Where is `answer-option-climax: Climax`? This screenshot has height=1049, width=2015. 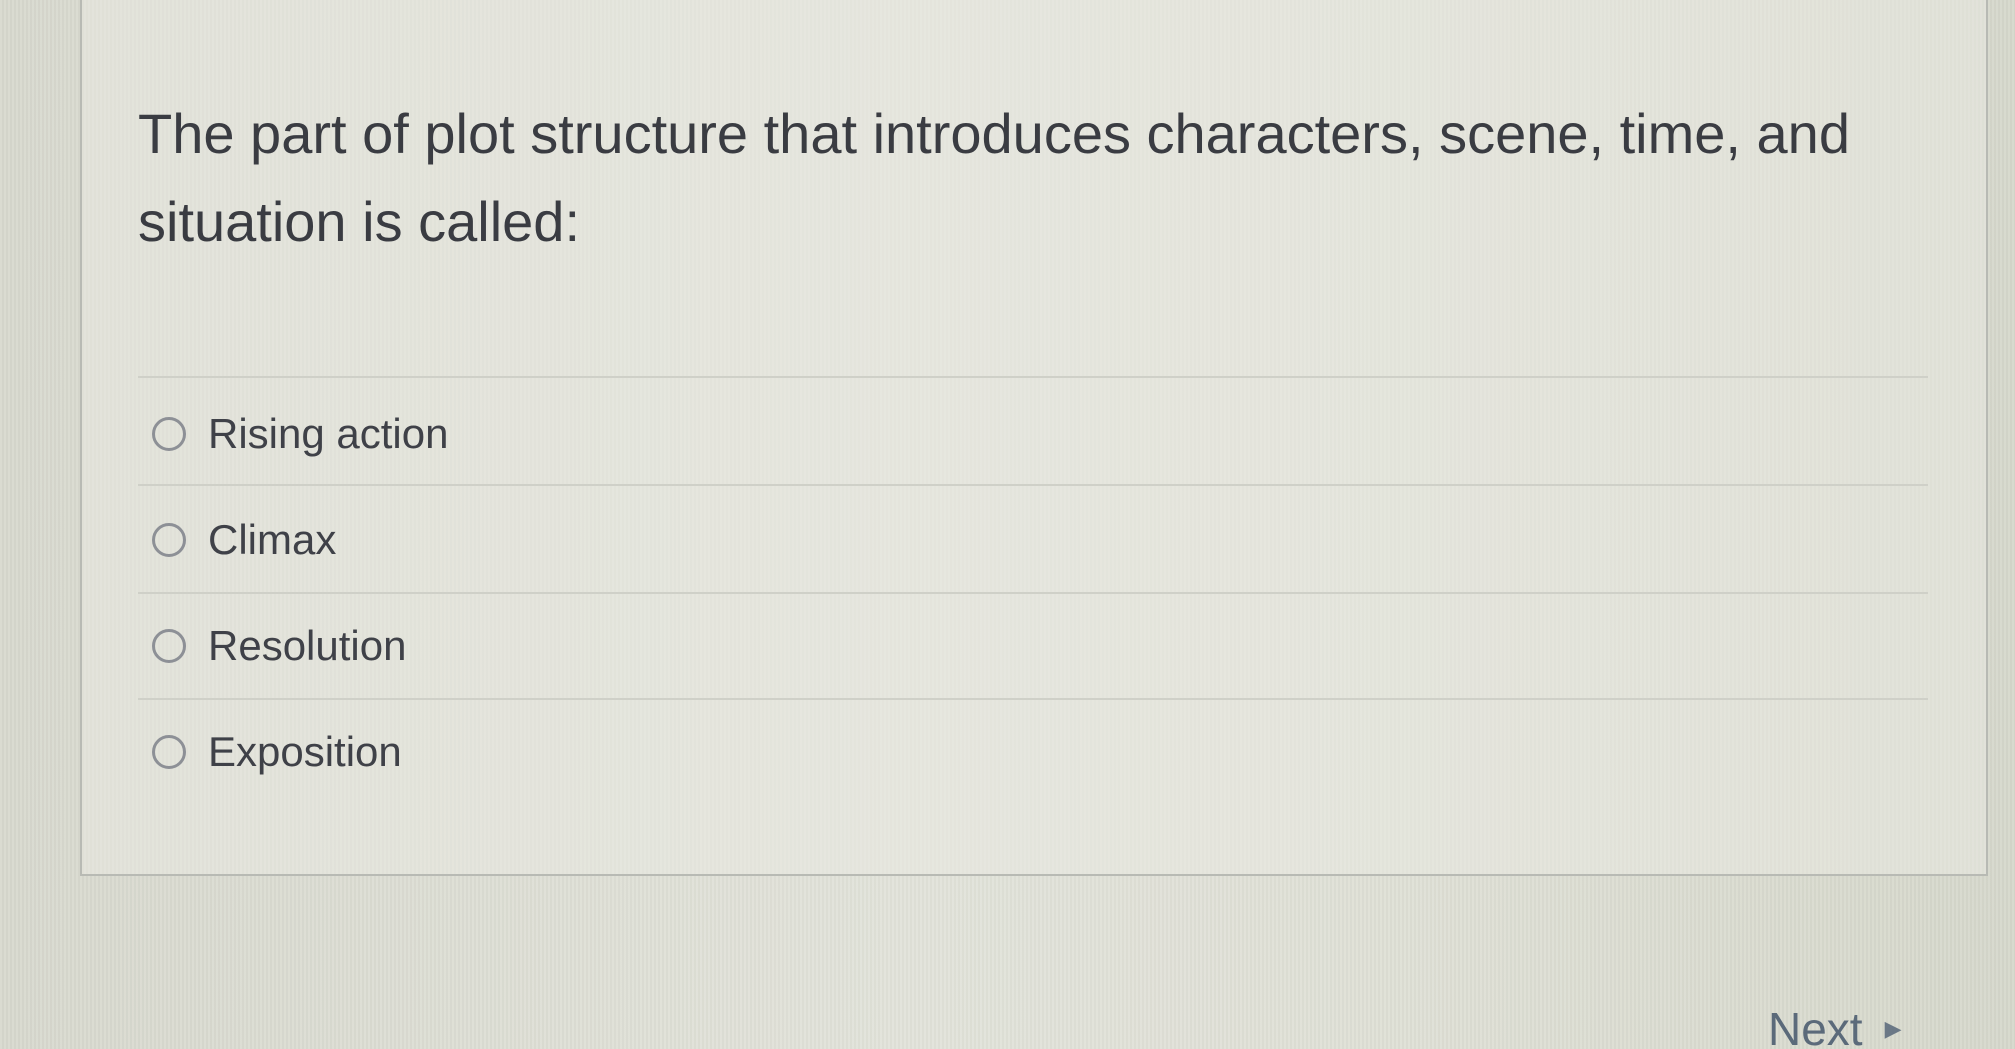
answer-option-climax: Climax is located at coordinates (244, 540).